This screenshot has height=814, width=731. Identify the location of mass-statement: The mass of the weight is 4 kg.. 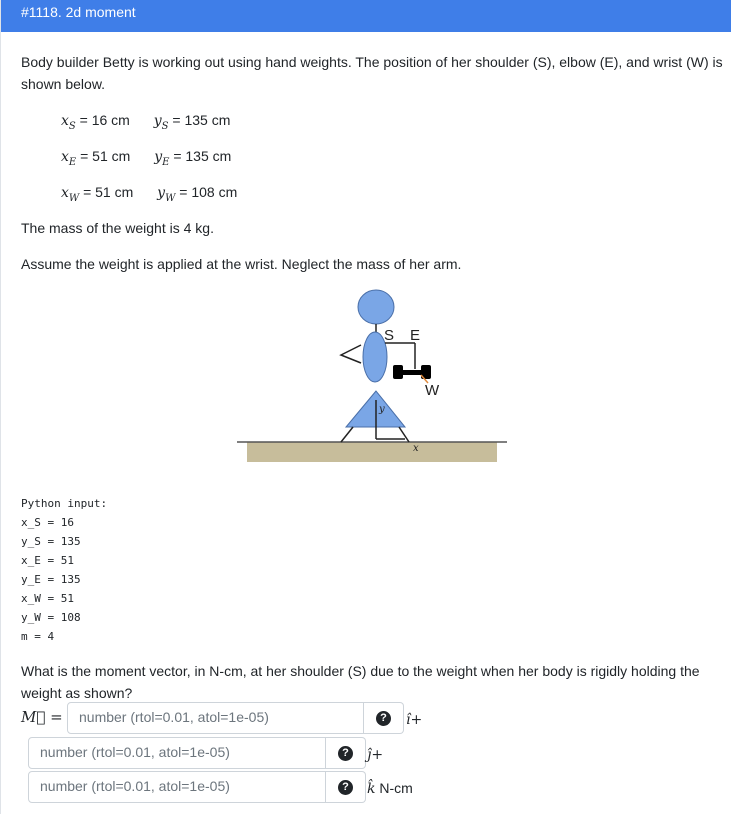
(117, 228).